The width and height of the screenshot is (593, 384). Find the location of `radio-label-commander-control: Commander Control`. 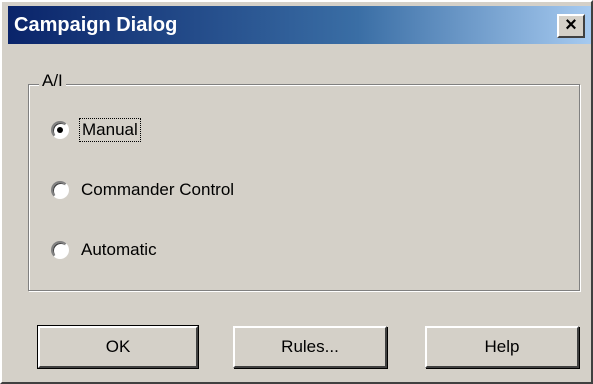

radio-label-commander-control: Commander Control is located at coordinates (158, 189).